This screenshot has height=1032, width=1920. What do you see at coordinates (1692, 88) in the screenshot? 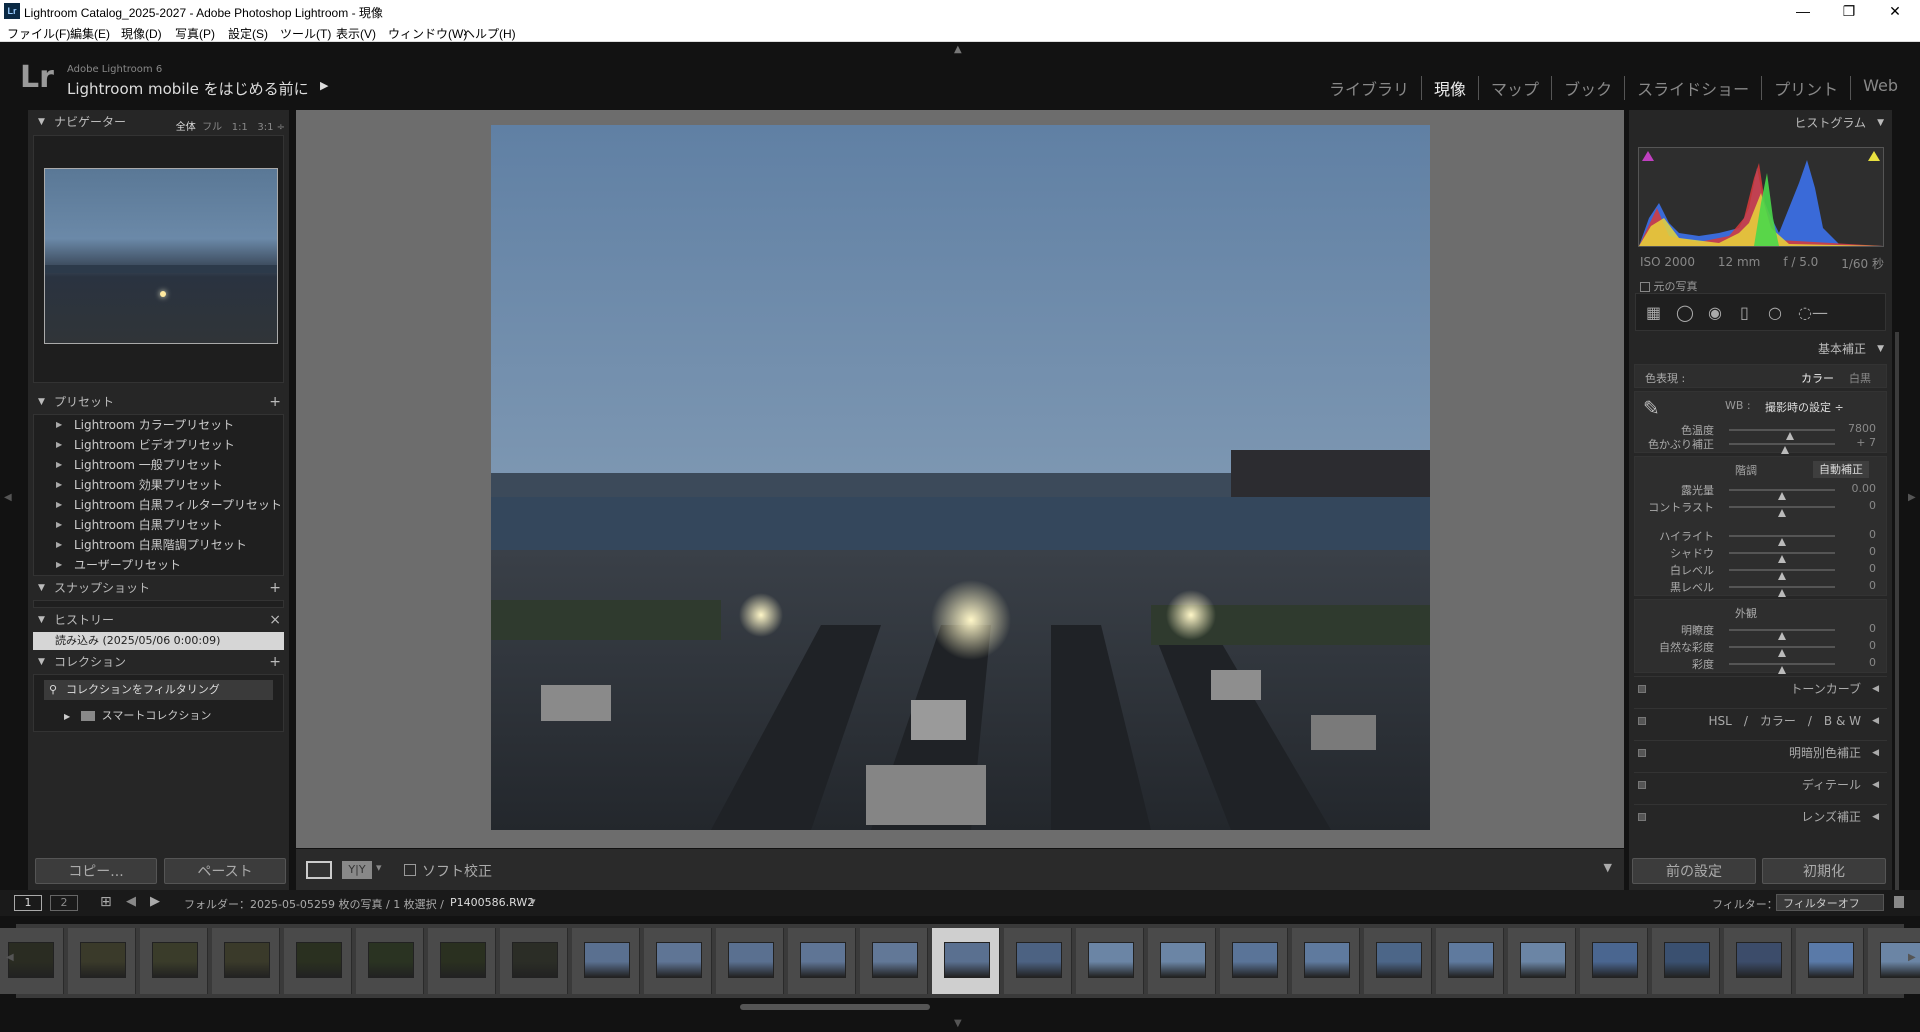
I see `module-slideshow: スライドショー` at bounding box center [1692, 88].